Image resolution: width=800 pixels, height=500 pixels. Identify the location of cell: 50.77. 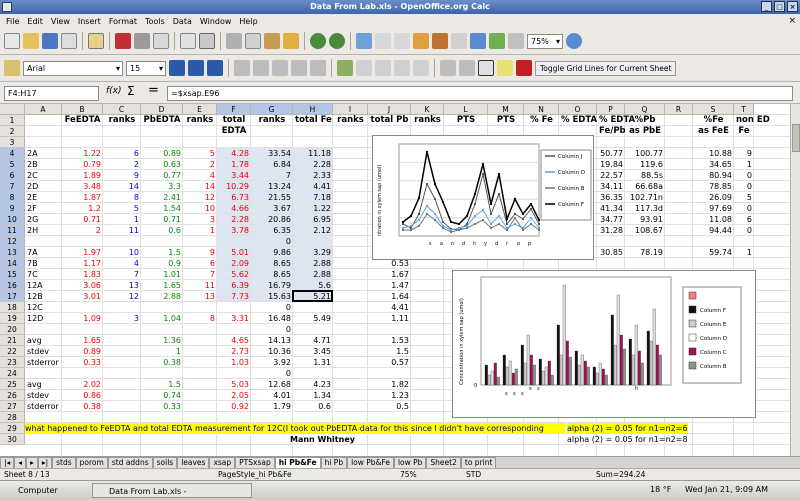
(611, 153).